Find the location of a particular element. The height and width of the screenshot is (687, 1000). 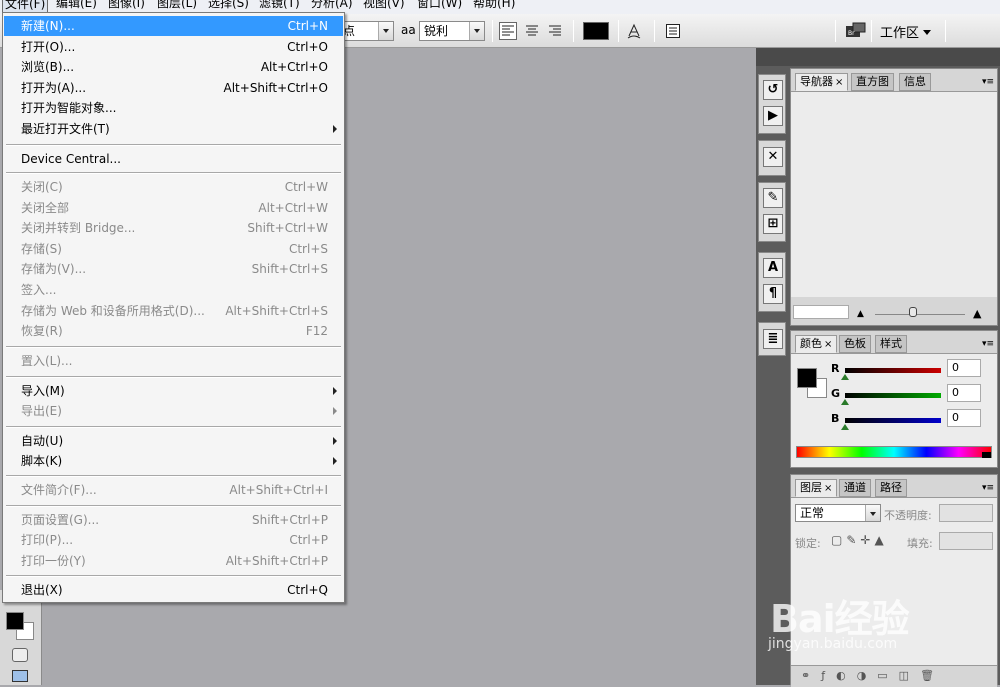

panel-tab: 图层 × is located at coordinates (816, 488).